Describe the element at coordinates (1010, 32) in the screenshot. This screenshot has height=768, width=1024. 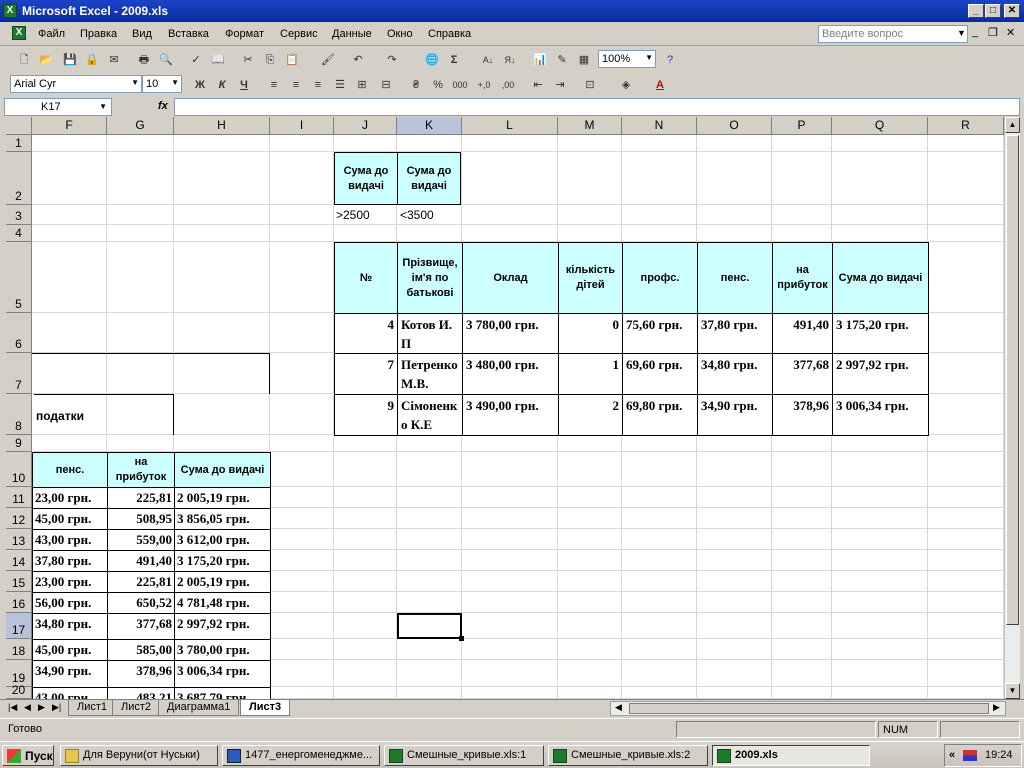
I see `doc-close-icon: ✕` at that location.